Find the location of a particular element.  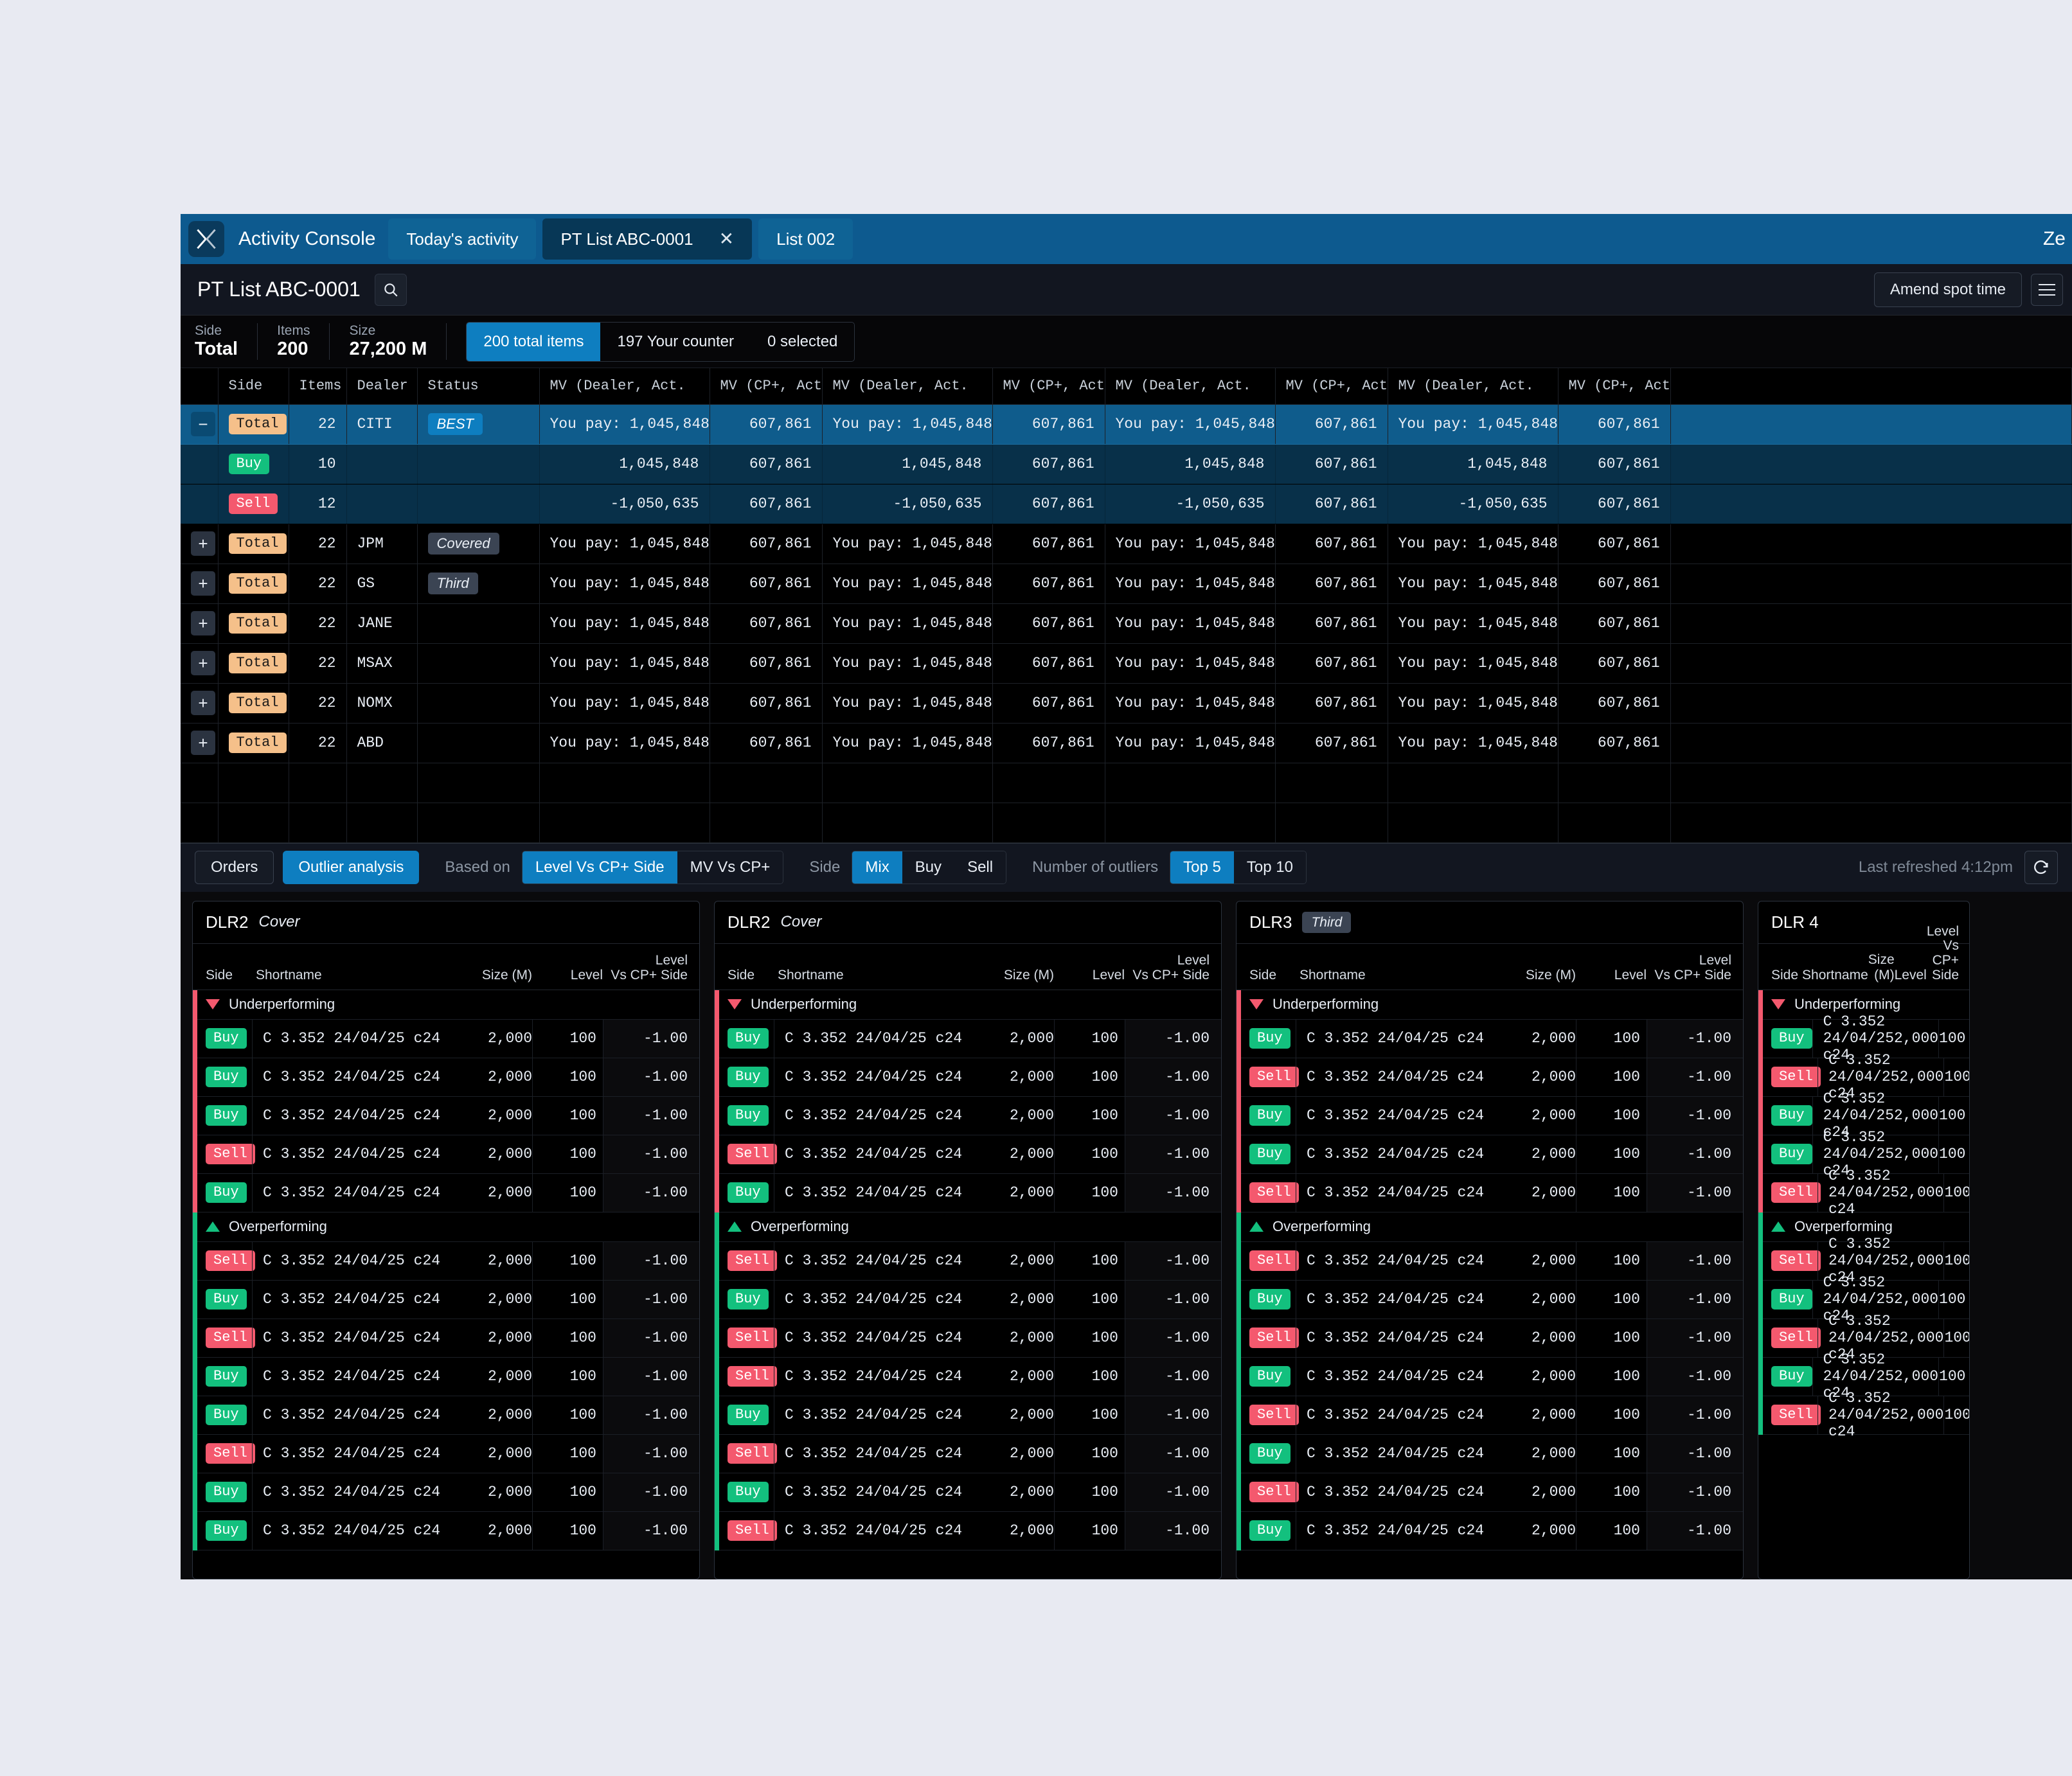

col-side: Side is located at coordinates (253, 387).